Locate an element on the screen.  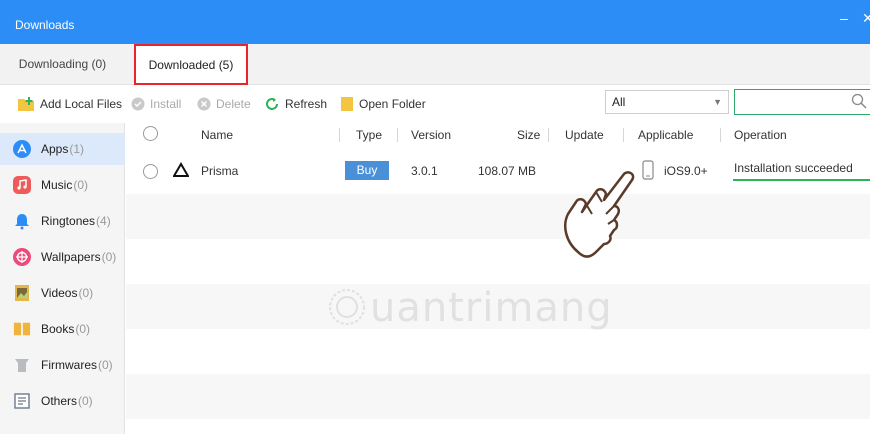
sidebar-item-others: Others (0) is located at coordinates (62, 401).